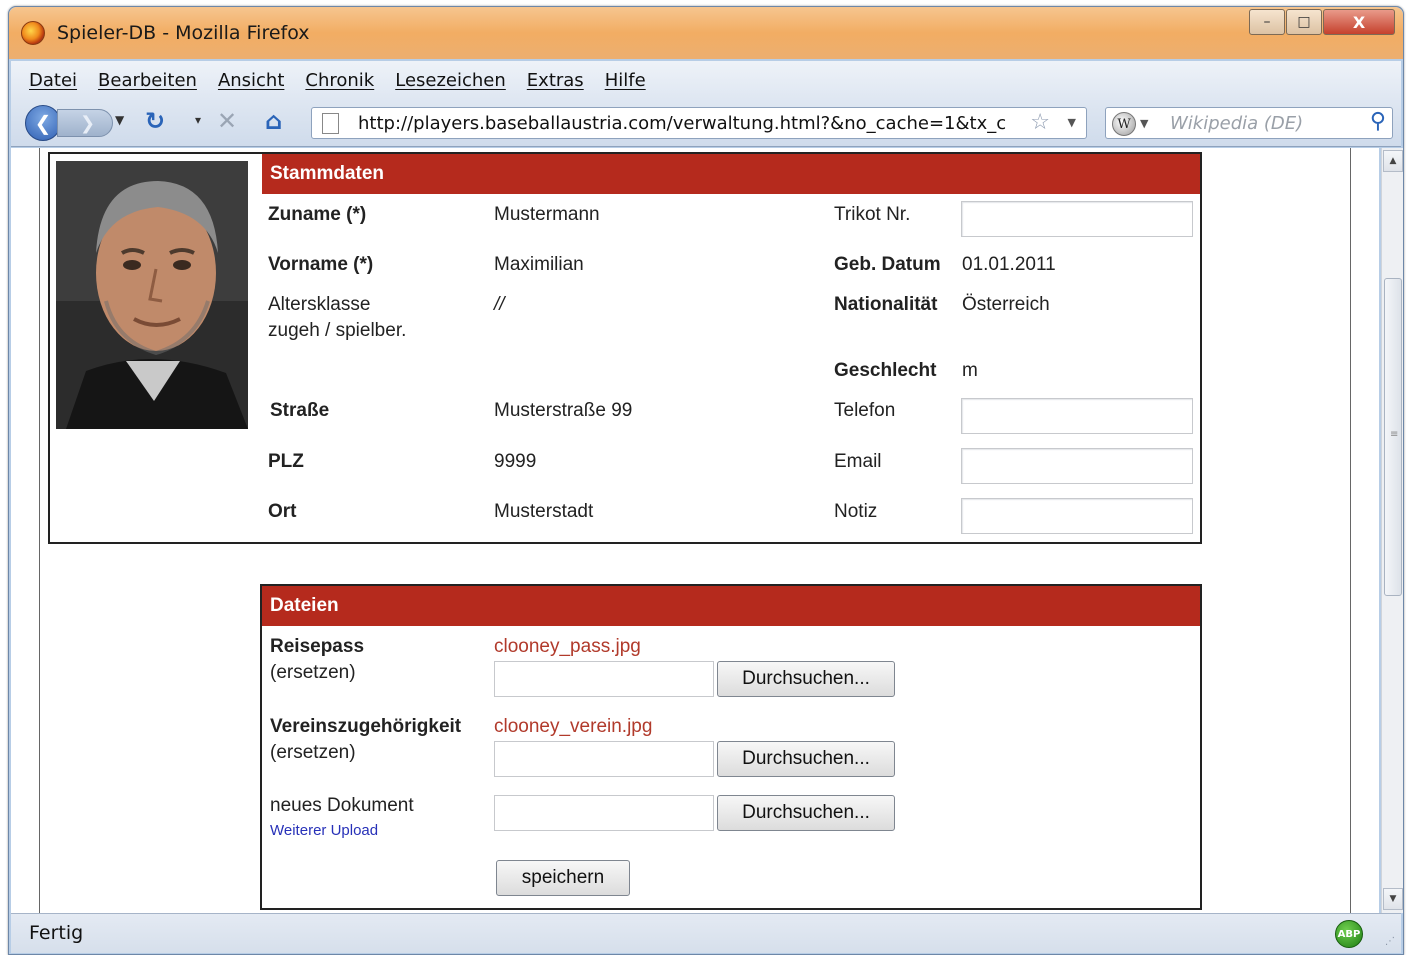 This screenshot has height=955, width=1410. I want to click on close-button: X, so click(1359, 22).